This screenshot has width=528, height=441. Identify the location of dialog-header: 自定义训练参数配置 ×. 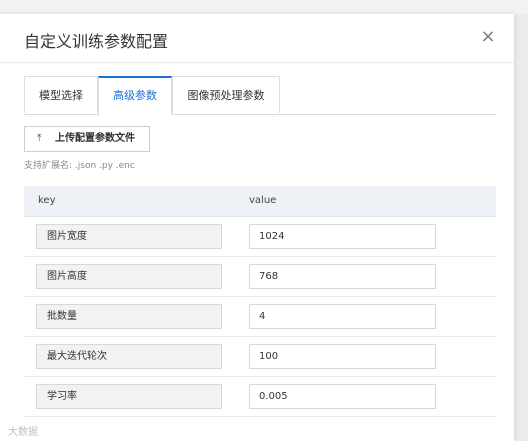
(257, 38).